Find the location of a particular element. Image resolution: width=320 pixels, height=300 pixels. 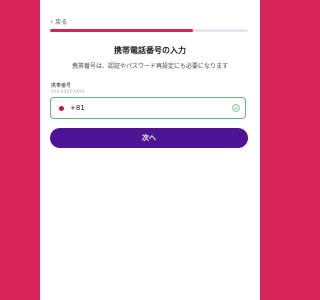

check-circle-icon is located at coordinates (236, 108).